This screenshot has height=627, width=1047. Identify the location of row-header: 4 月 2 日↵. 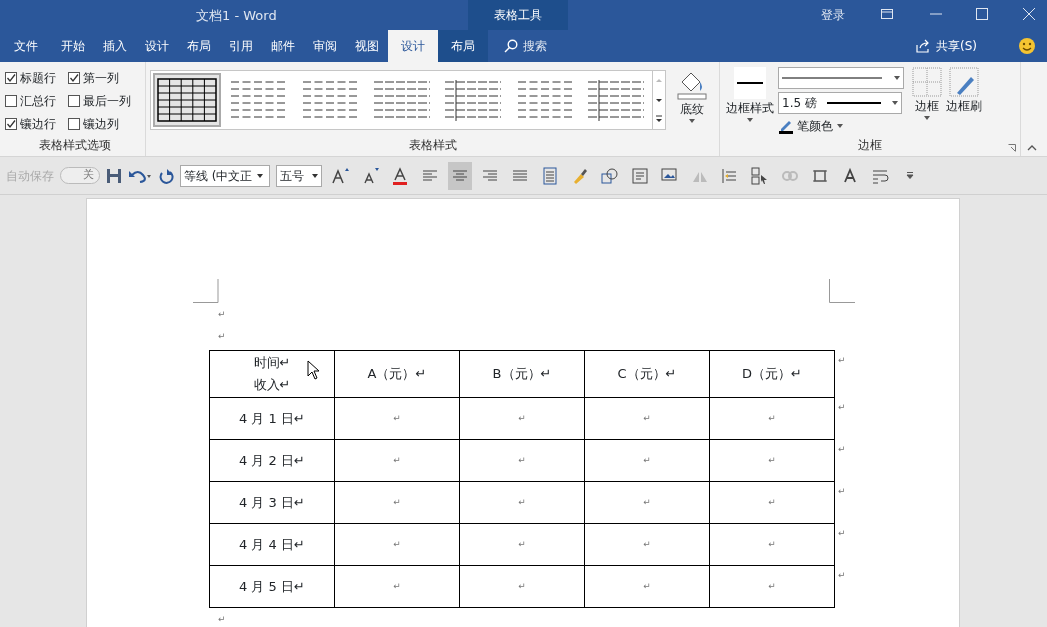
(272, 460).